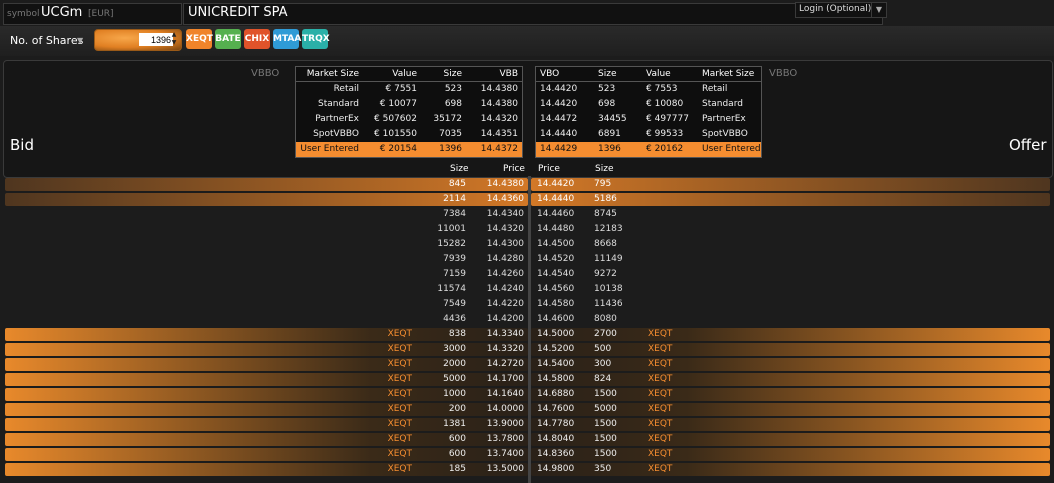 This screenshot has height=483, width=1054. Describe the element at coordinates (527, 439) in the screenshot. I see `venue-order-row: XEQT 600 13.7800 14.8040 1500 XEQT` at that location.